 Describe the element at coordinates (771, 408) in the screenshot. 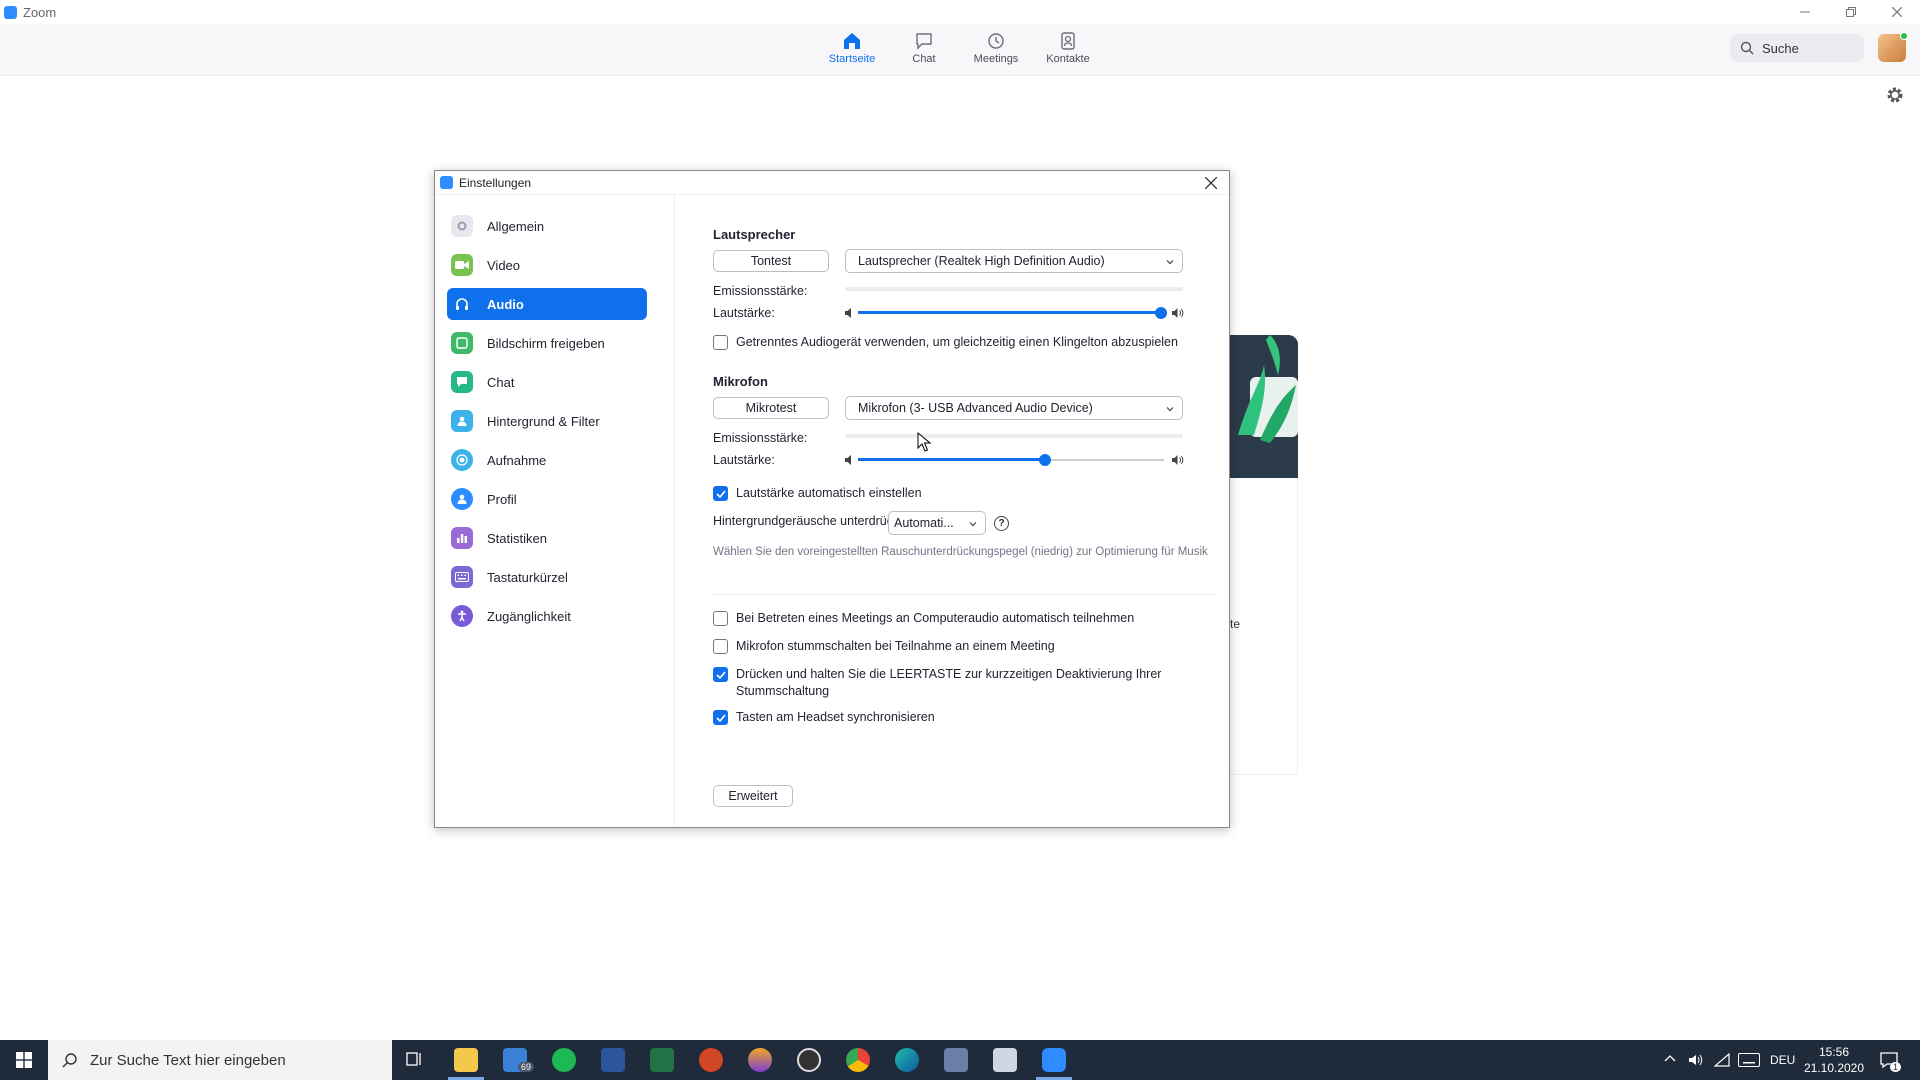

I see `test-microphone-button: Mikrotest` at that location.